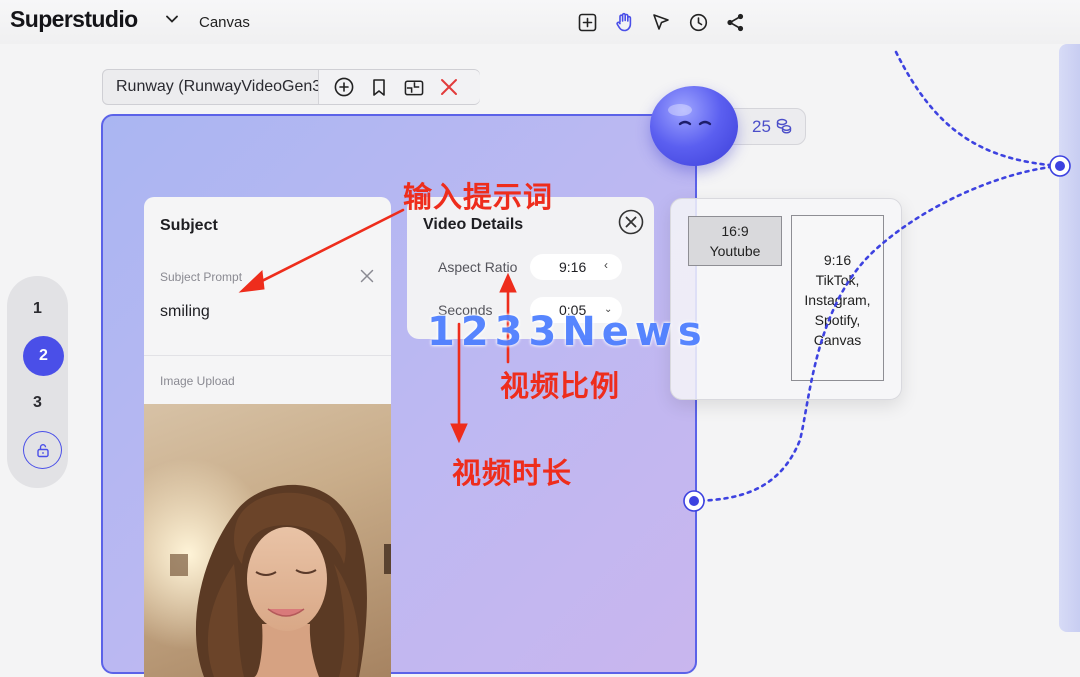 The height and width of the screenshot is (677, 1080). Describe the element at coordinates (624, 22) in the screenshot. I see `hand-icon` at that location.